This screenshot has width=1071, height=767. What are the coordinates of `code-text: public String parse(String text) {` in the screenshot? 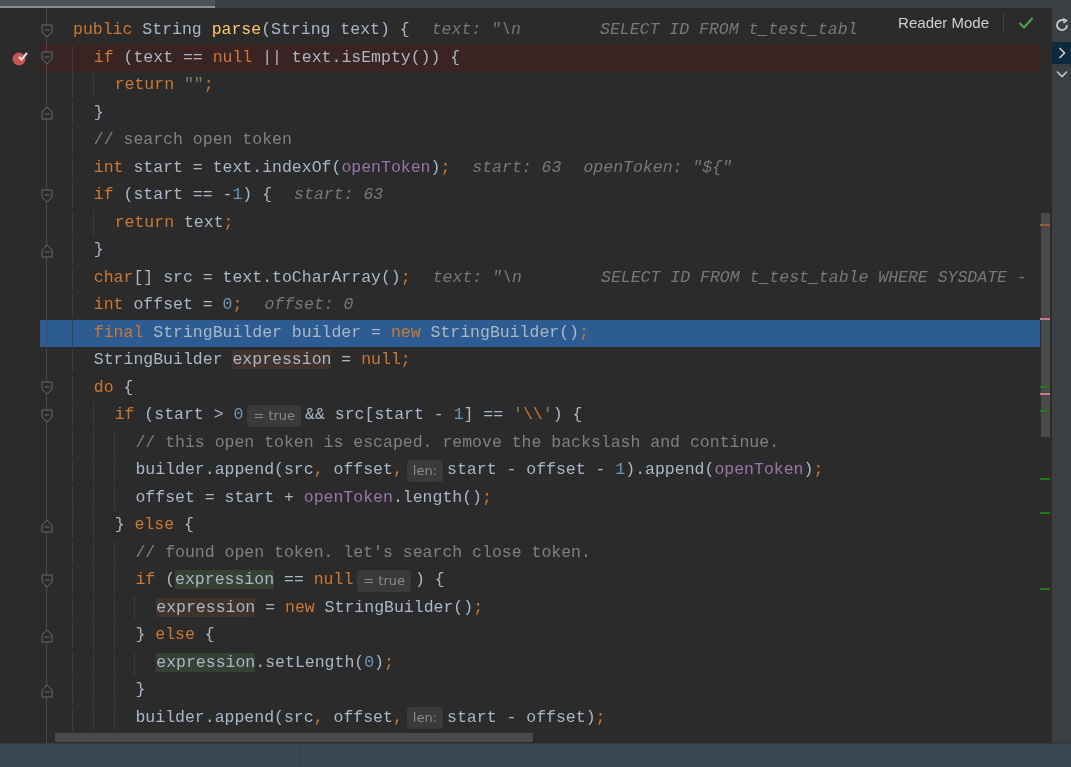 It's located at (241, 30).